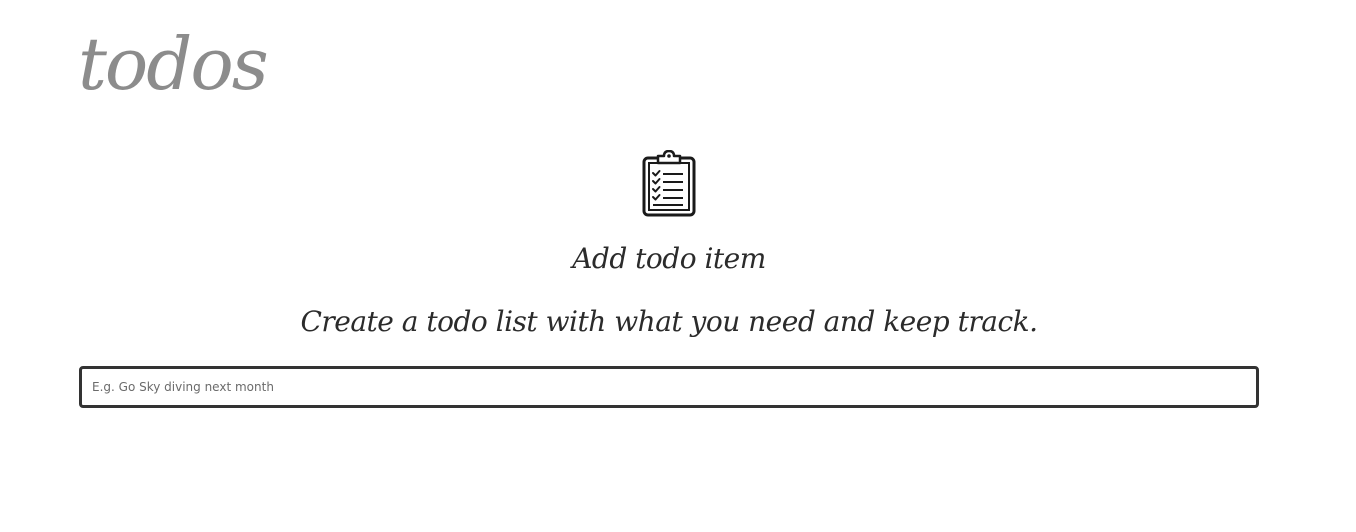 Image resolution: width=1356 pixels, height=532 pixels. What do you see at coordinates (669, 258) in the screenshot?
I see `empty-state-heading: Add todo item` at bounding box center [669, 258].